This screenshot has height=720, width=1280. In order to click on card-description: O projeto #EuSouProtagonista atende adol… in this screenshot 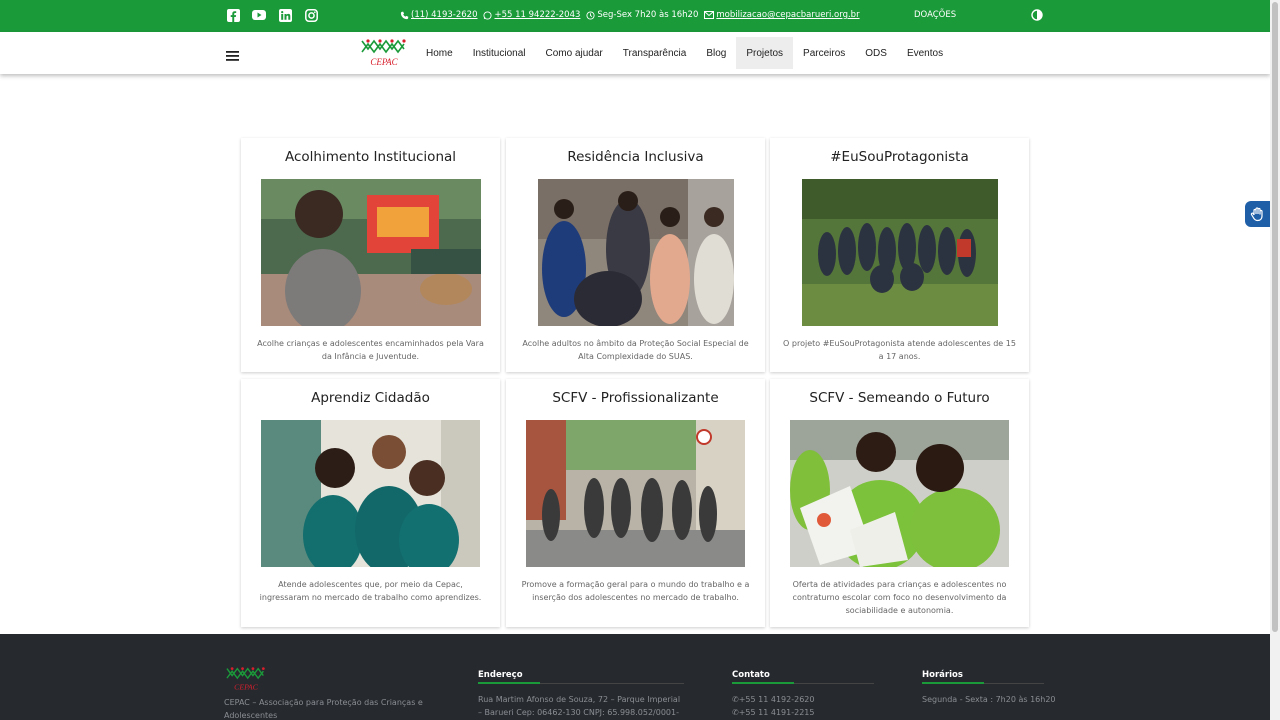, I will do `click(899, 350)`.